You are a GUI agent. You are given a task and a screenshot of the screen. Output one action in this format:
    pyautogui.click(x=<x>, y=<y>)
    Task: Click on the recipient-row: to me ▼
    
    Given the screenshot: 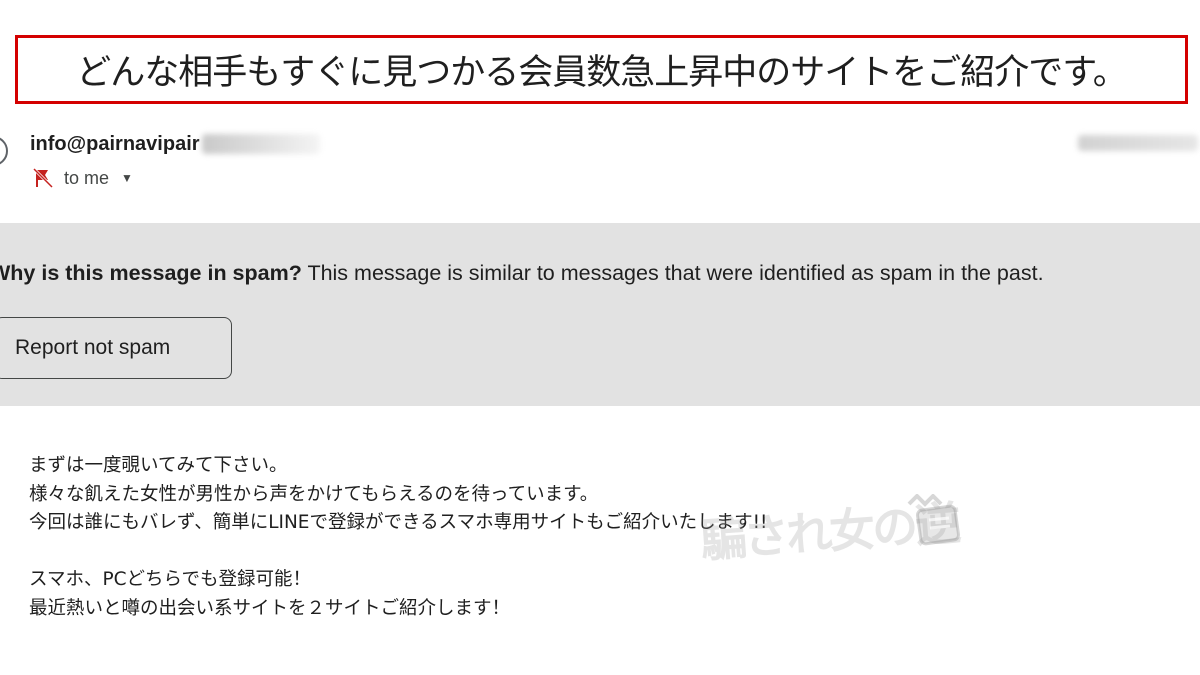 What is the action you would take?
    pyautogui.click(x=82, y=178)
    